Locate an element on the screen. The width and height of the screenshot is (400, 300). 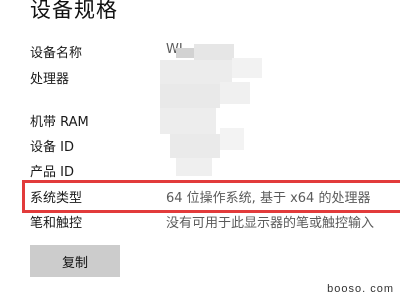
product-id-label: 产品 ID is located at coordinates (52, 172).